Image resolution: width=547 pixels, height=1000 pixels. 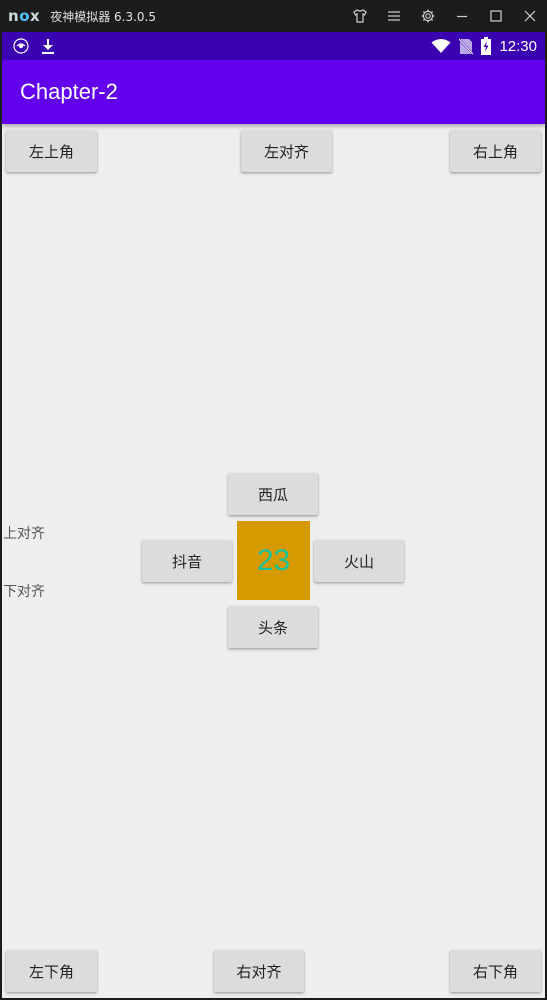 I want to click on center-bottom-button: 头条, so click(x=273, y=627).